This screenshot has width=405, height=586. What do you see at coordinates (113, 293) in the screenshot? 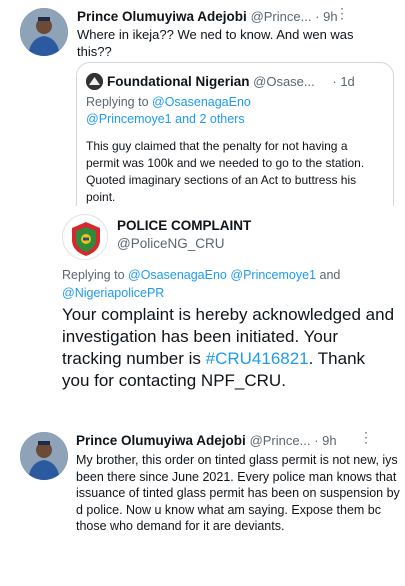
I see `mention-link: @NigeriapolicePR` at bounding box center [113, 293].